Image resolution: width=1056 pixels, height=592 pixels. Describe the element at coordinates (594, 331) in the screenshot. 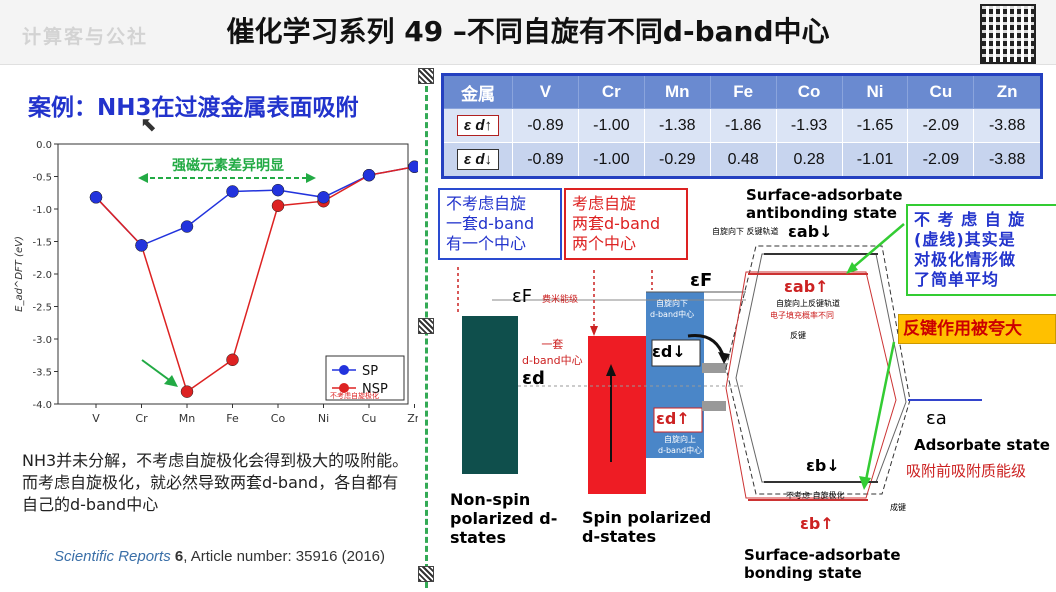

I see `red-dashed-arrow-1-head` at that location.